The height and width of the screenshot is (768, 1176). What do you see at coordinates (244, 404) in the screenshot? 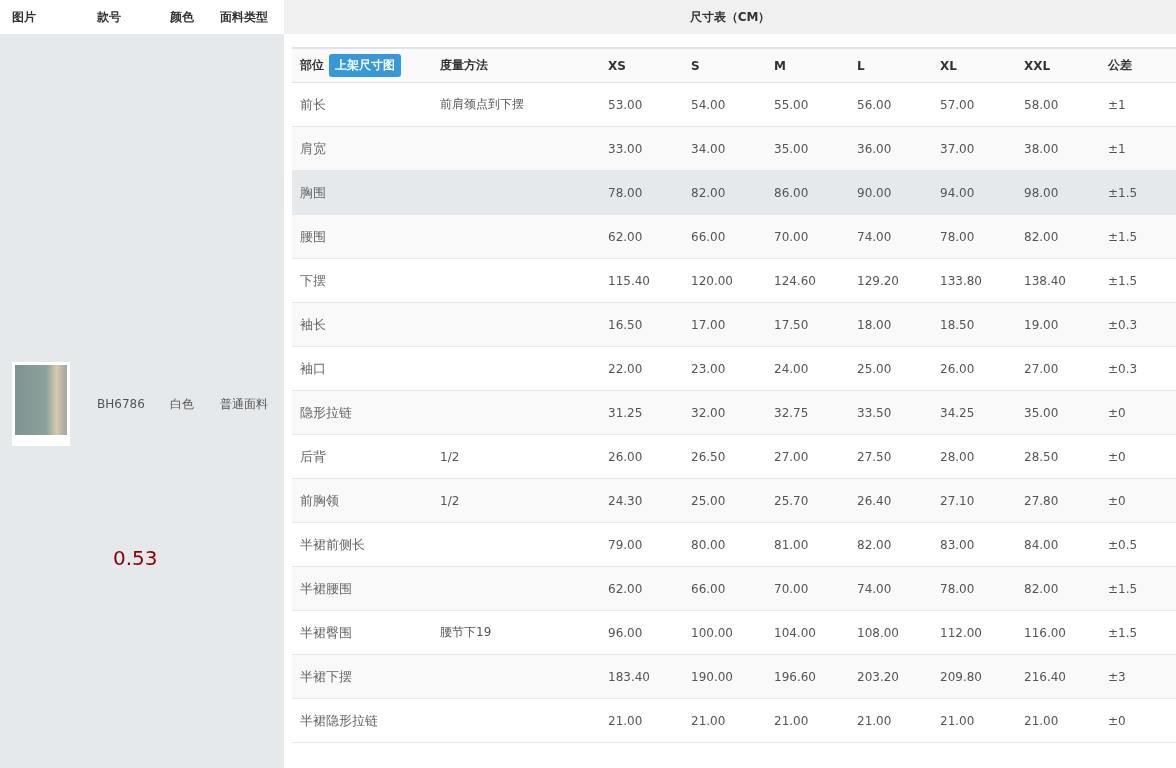
I see `table-cell-text: 普通面料` at bounding box center [244, 404].